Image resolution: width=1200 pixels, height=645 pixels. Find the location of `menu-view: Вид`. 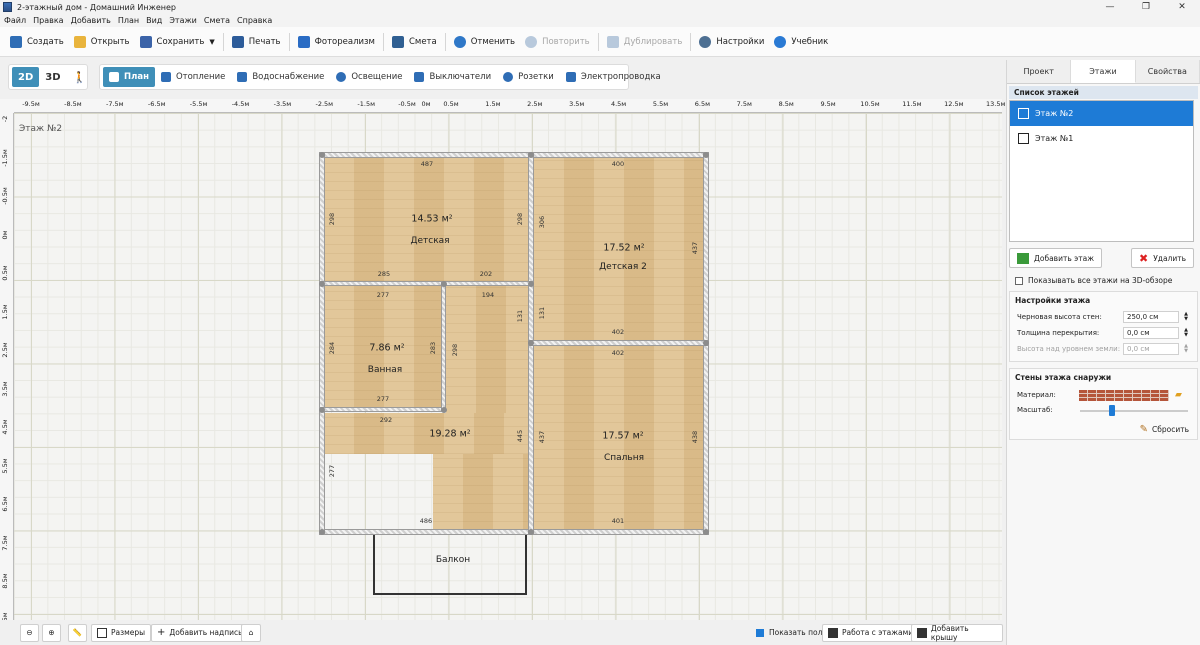

menu-view: Вид is located at coordinates (154, 20).